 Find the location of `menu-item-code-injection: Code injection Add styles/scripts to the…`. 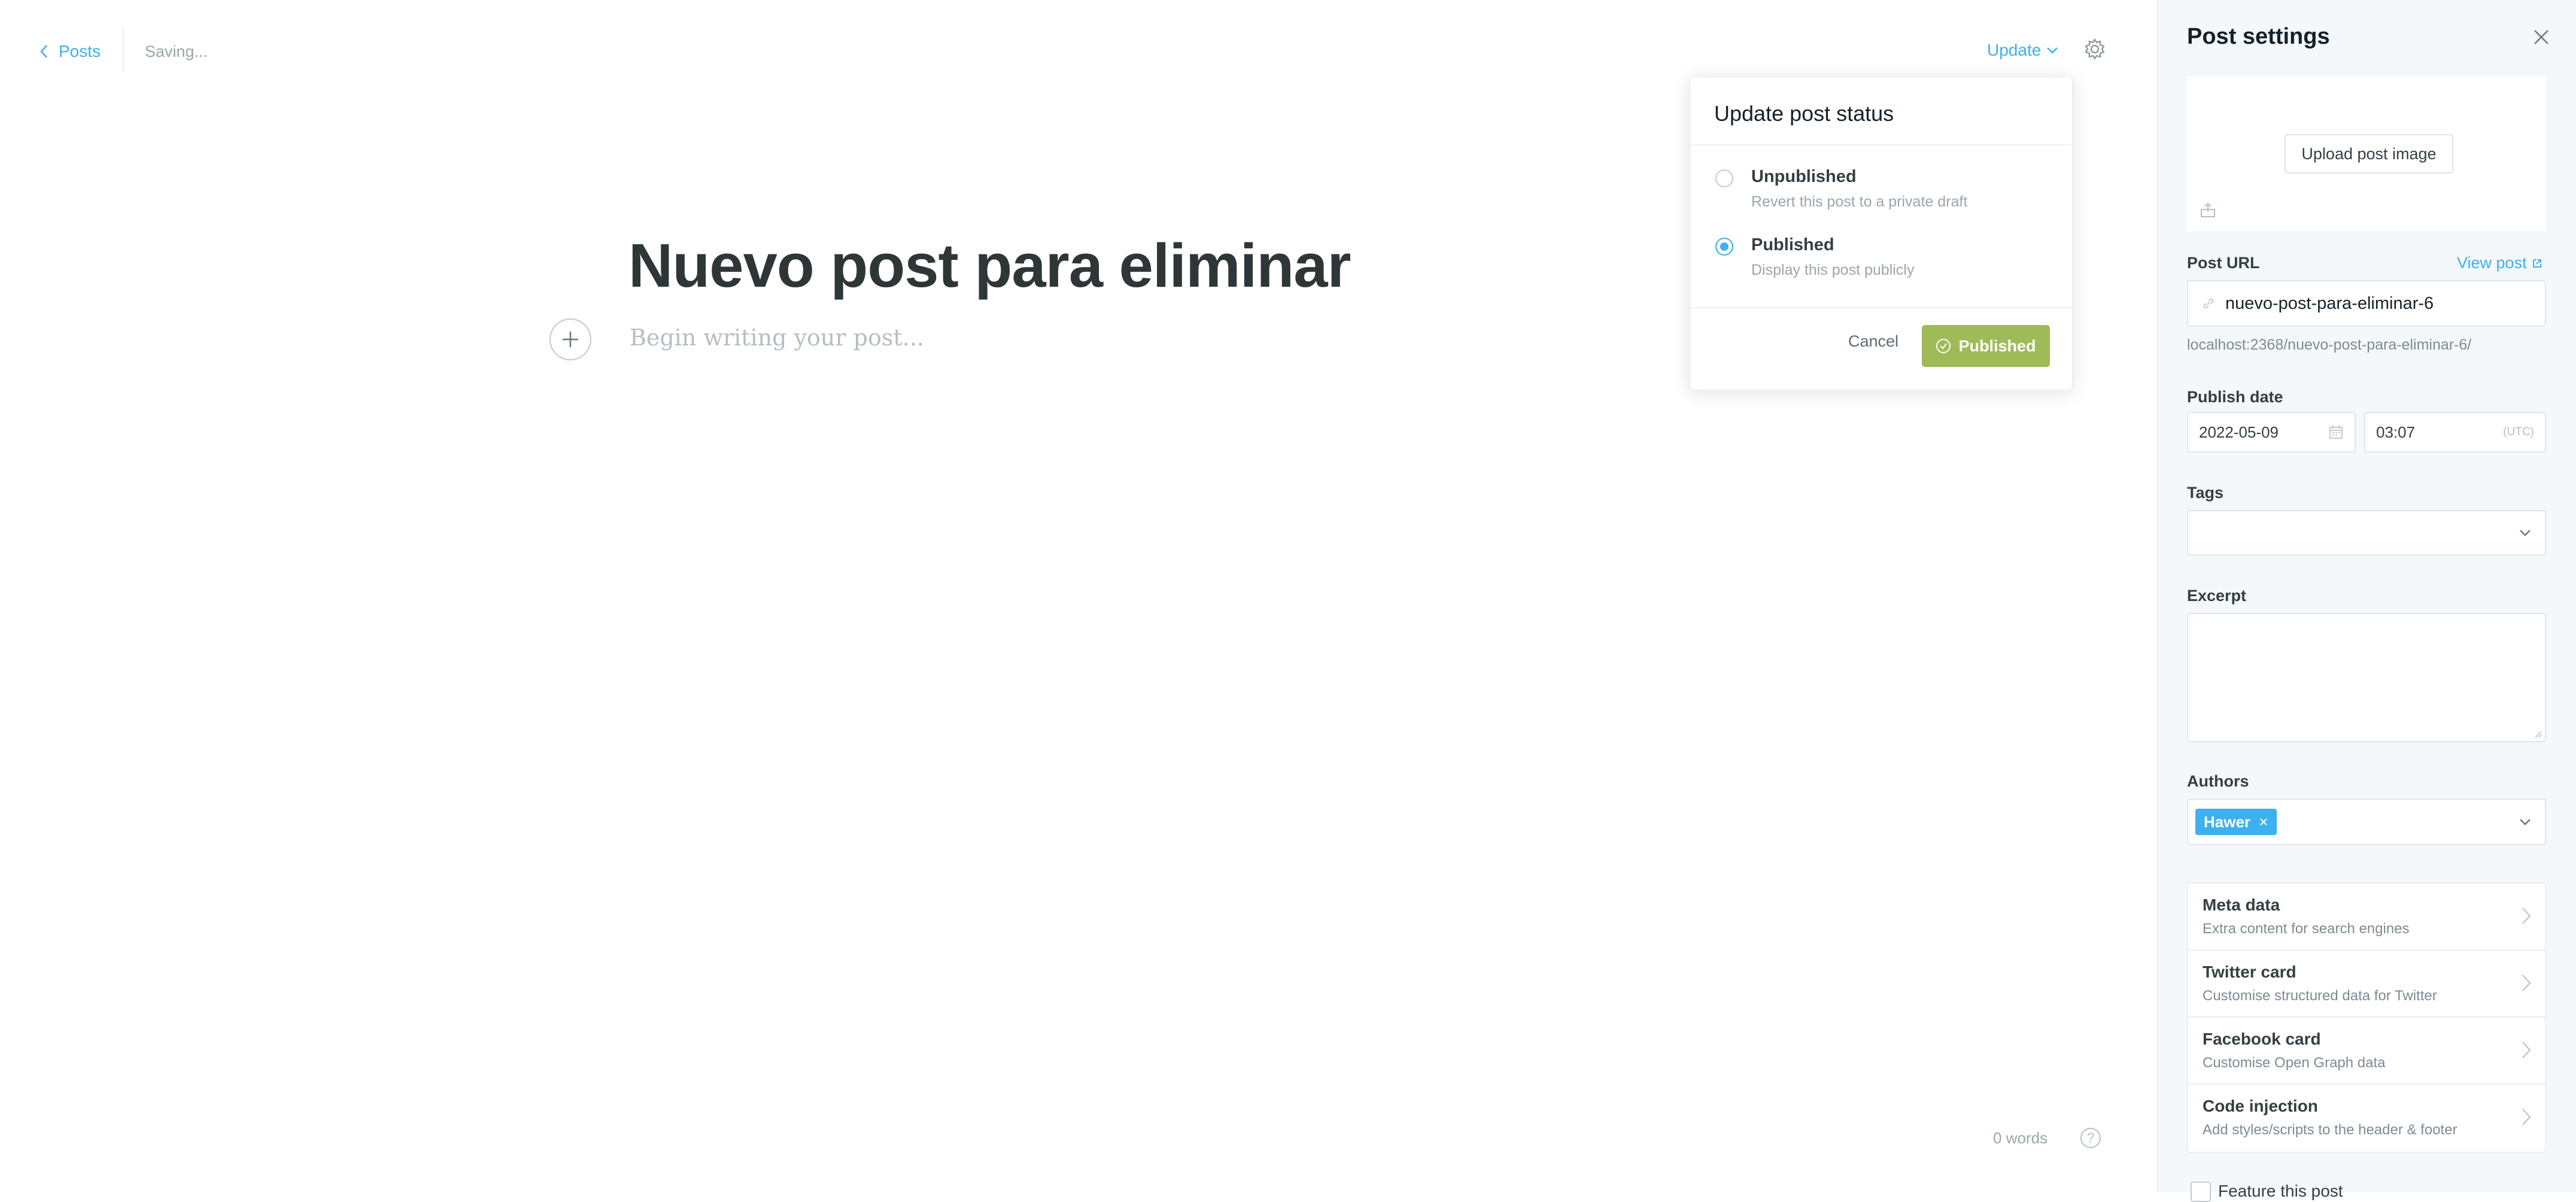

menu-item-code-injection: Code injection Add styles/scripts to the… is located at coordinates (2366, 1118).